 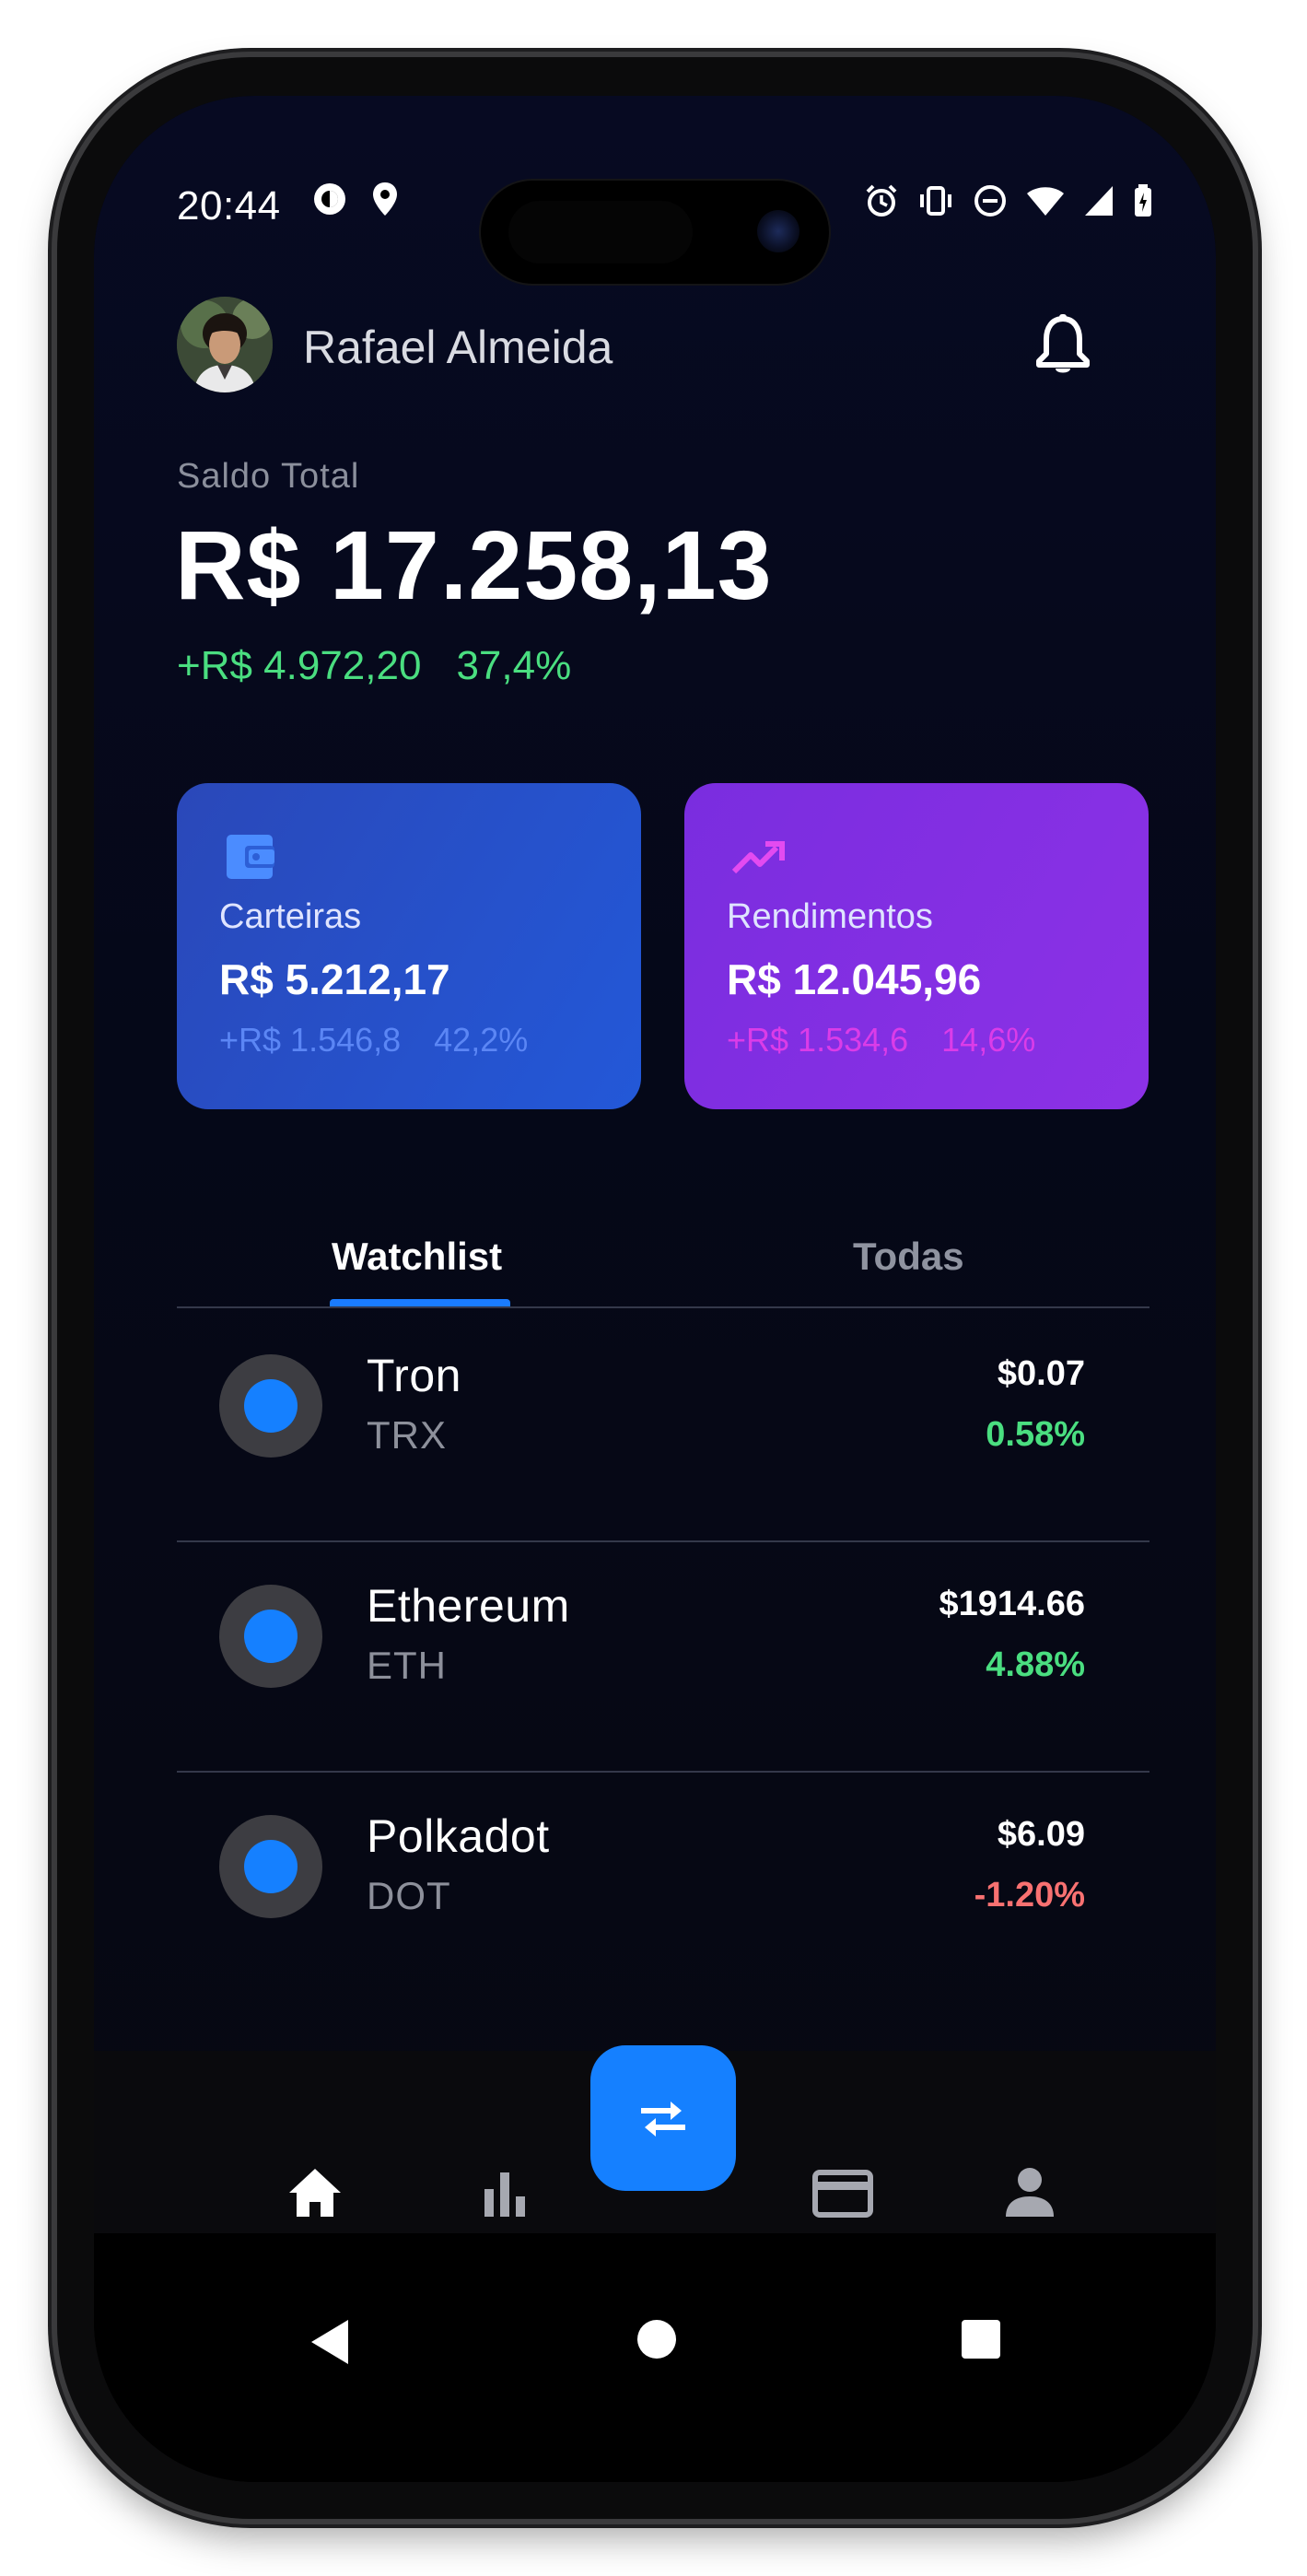 I want to click on wallets-card-delta: +R$ 1.546,8 42,2%, so click(x=374, y=1040).